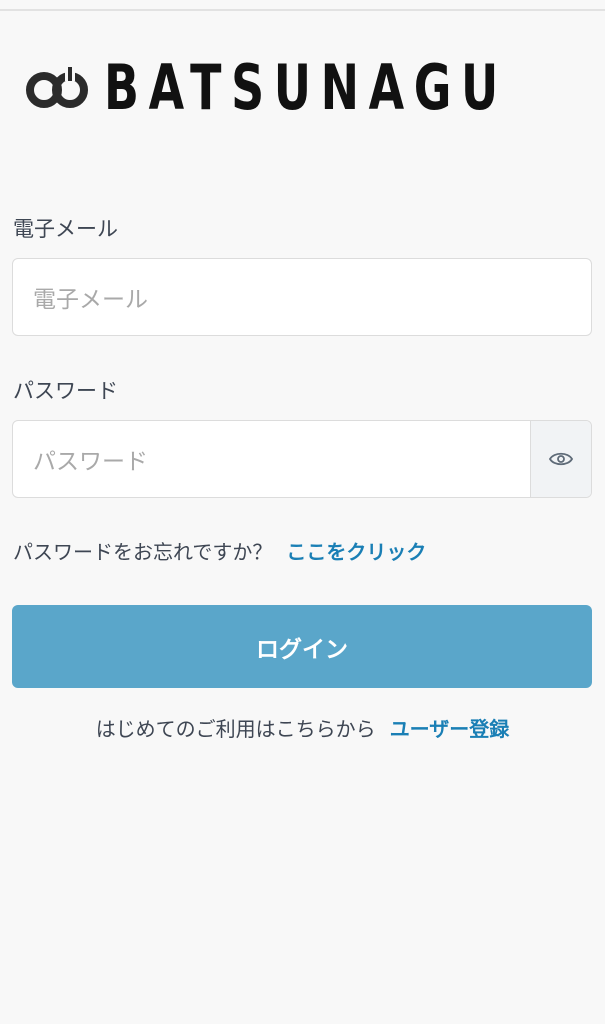 This screenshot has width=605, height=1024. What do you see at coordinates (302, 5) in the screenshot?
I see `top-divider` at bounding box center [302, 5].